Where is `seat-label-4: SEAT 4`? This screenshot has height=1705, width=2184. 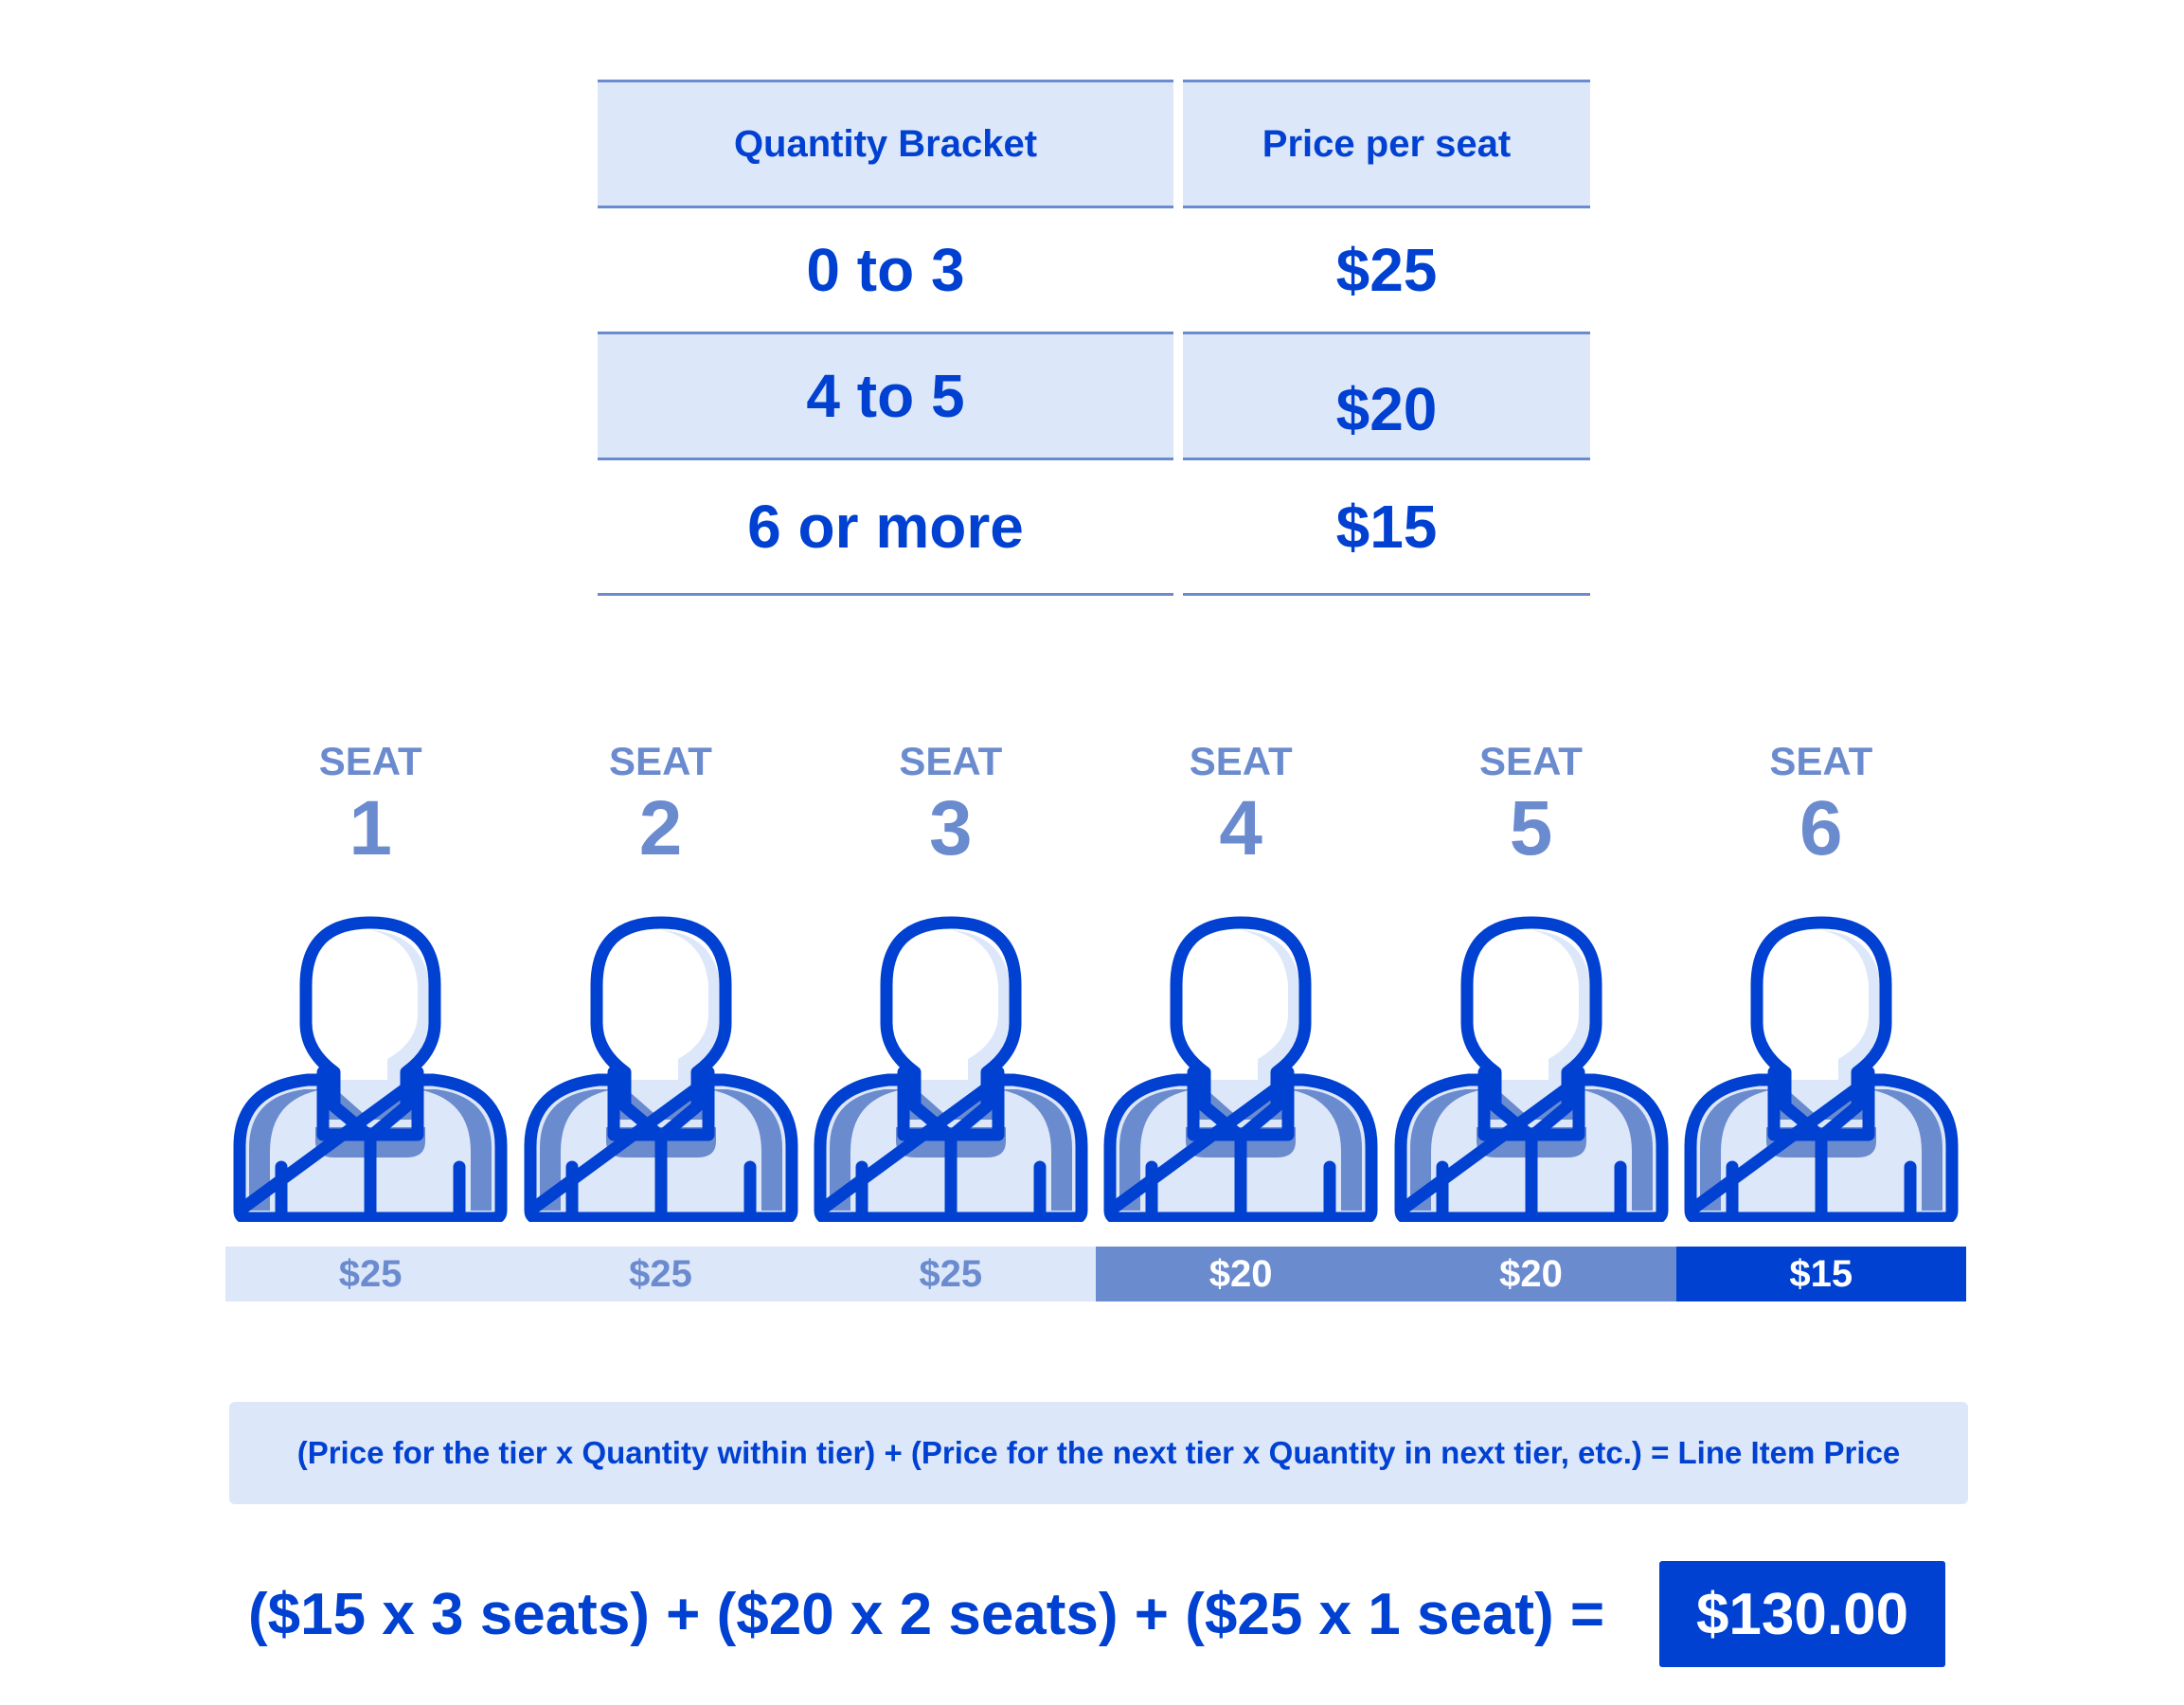
seat-label-4: SEAT 4 is located at coordinates (1241, 805).